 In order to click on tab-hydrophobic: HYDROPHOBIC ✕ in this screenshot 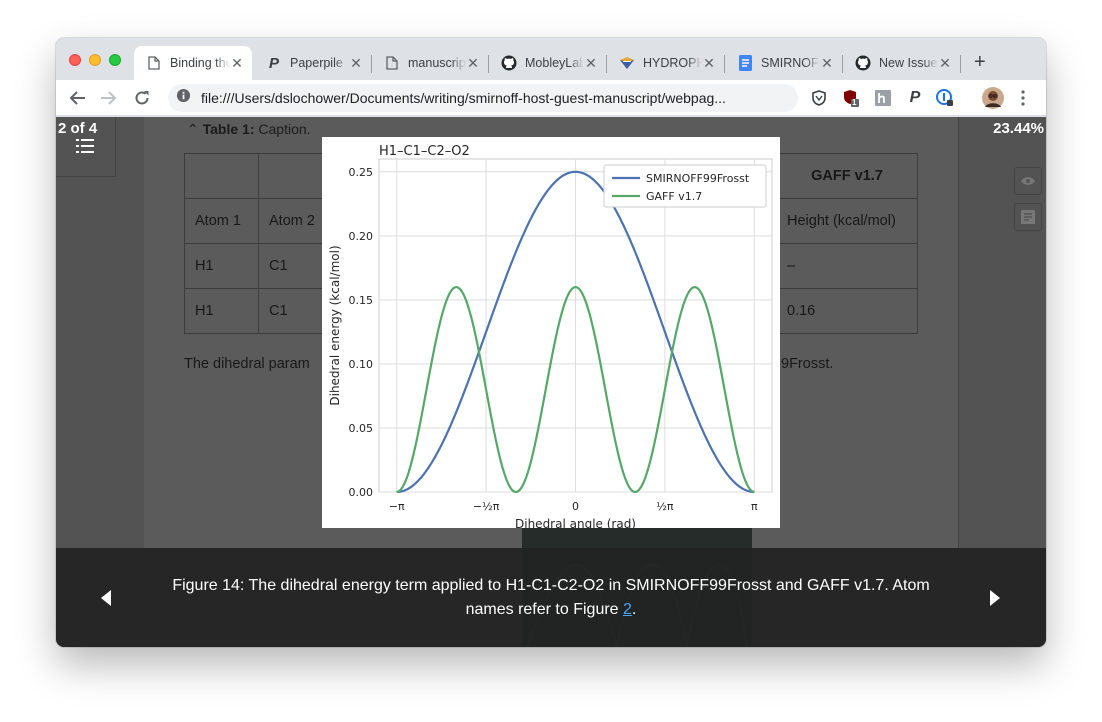, I will do `click(665, 63)`.